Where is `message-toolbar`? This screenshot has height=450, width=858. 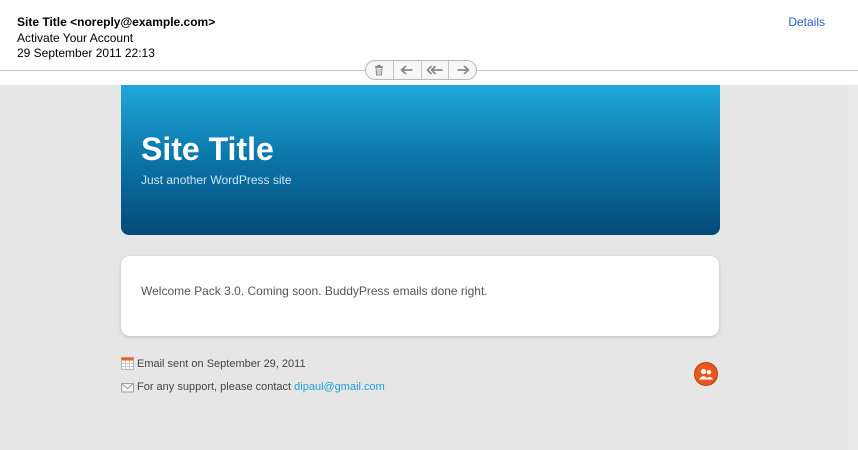
message-toolbar is located at coordinates (421, 70).